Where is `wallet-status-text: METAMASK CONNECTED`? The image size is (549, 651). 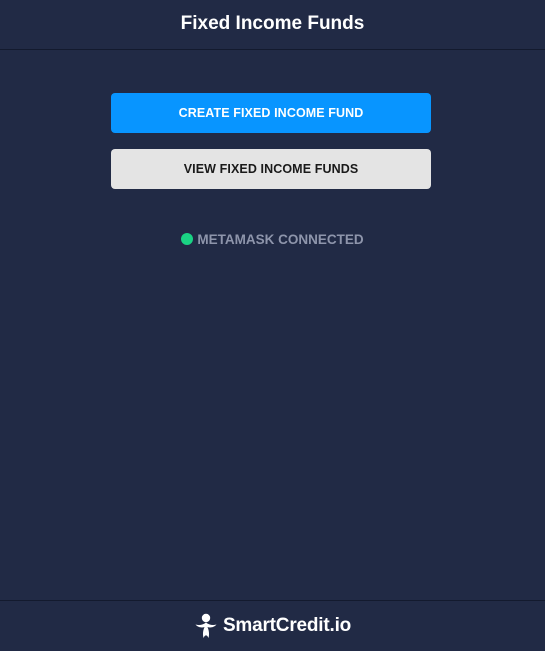
wallet-status-text: METAMASK CONNECTED is located at coordinates (280, 239).